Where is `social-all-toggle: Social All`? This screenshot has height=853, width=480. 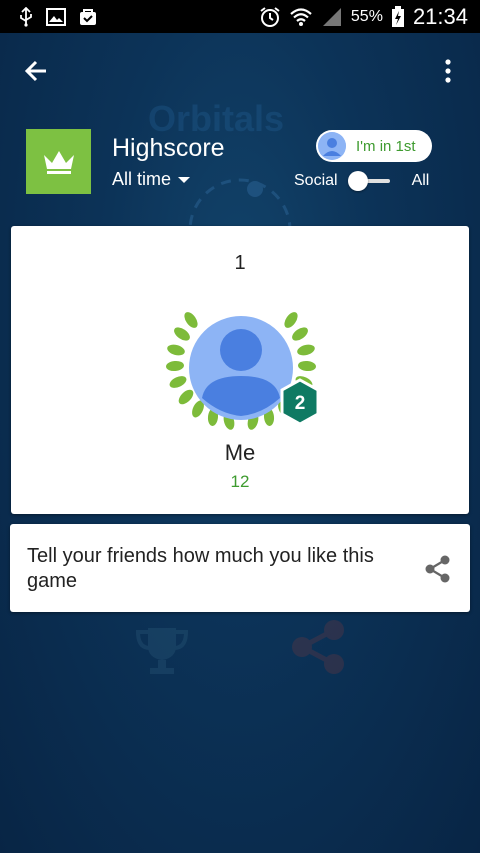
social-all-toggle: Social All is located at coordinates (364, 181).